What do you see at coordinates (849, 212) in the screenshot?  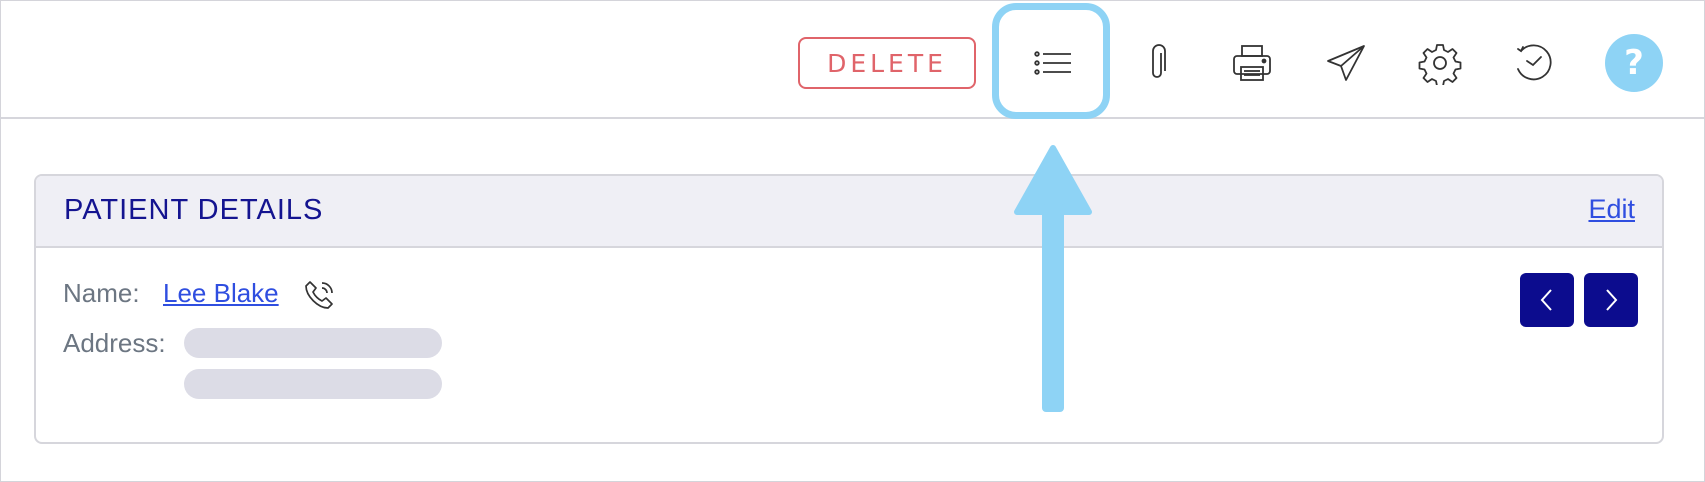 I see `card-header: PATIENT DETAILS Edit` at bounding box center [849, 212].